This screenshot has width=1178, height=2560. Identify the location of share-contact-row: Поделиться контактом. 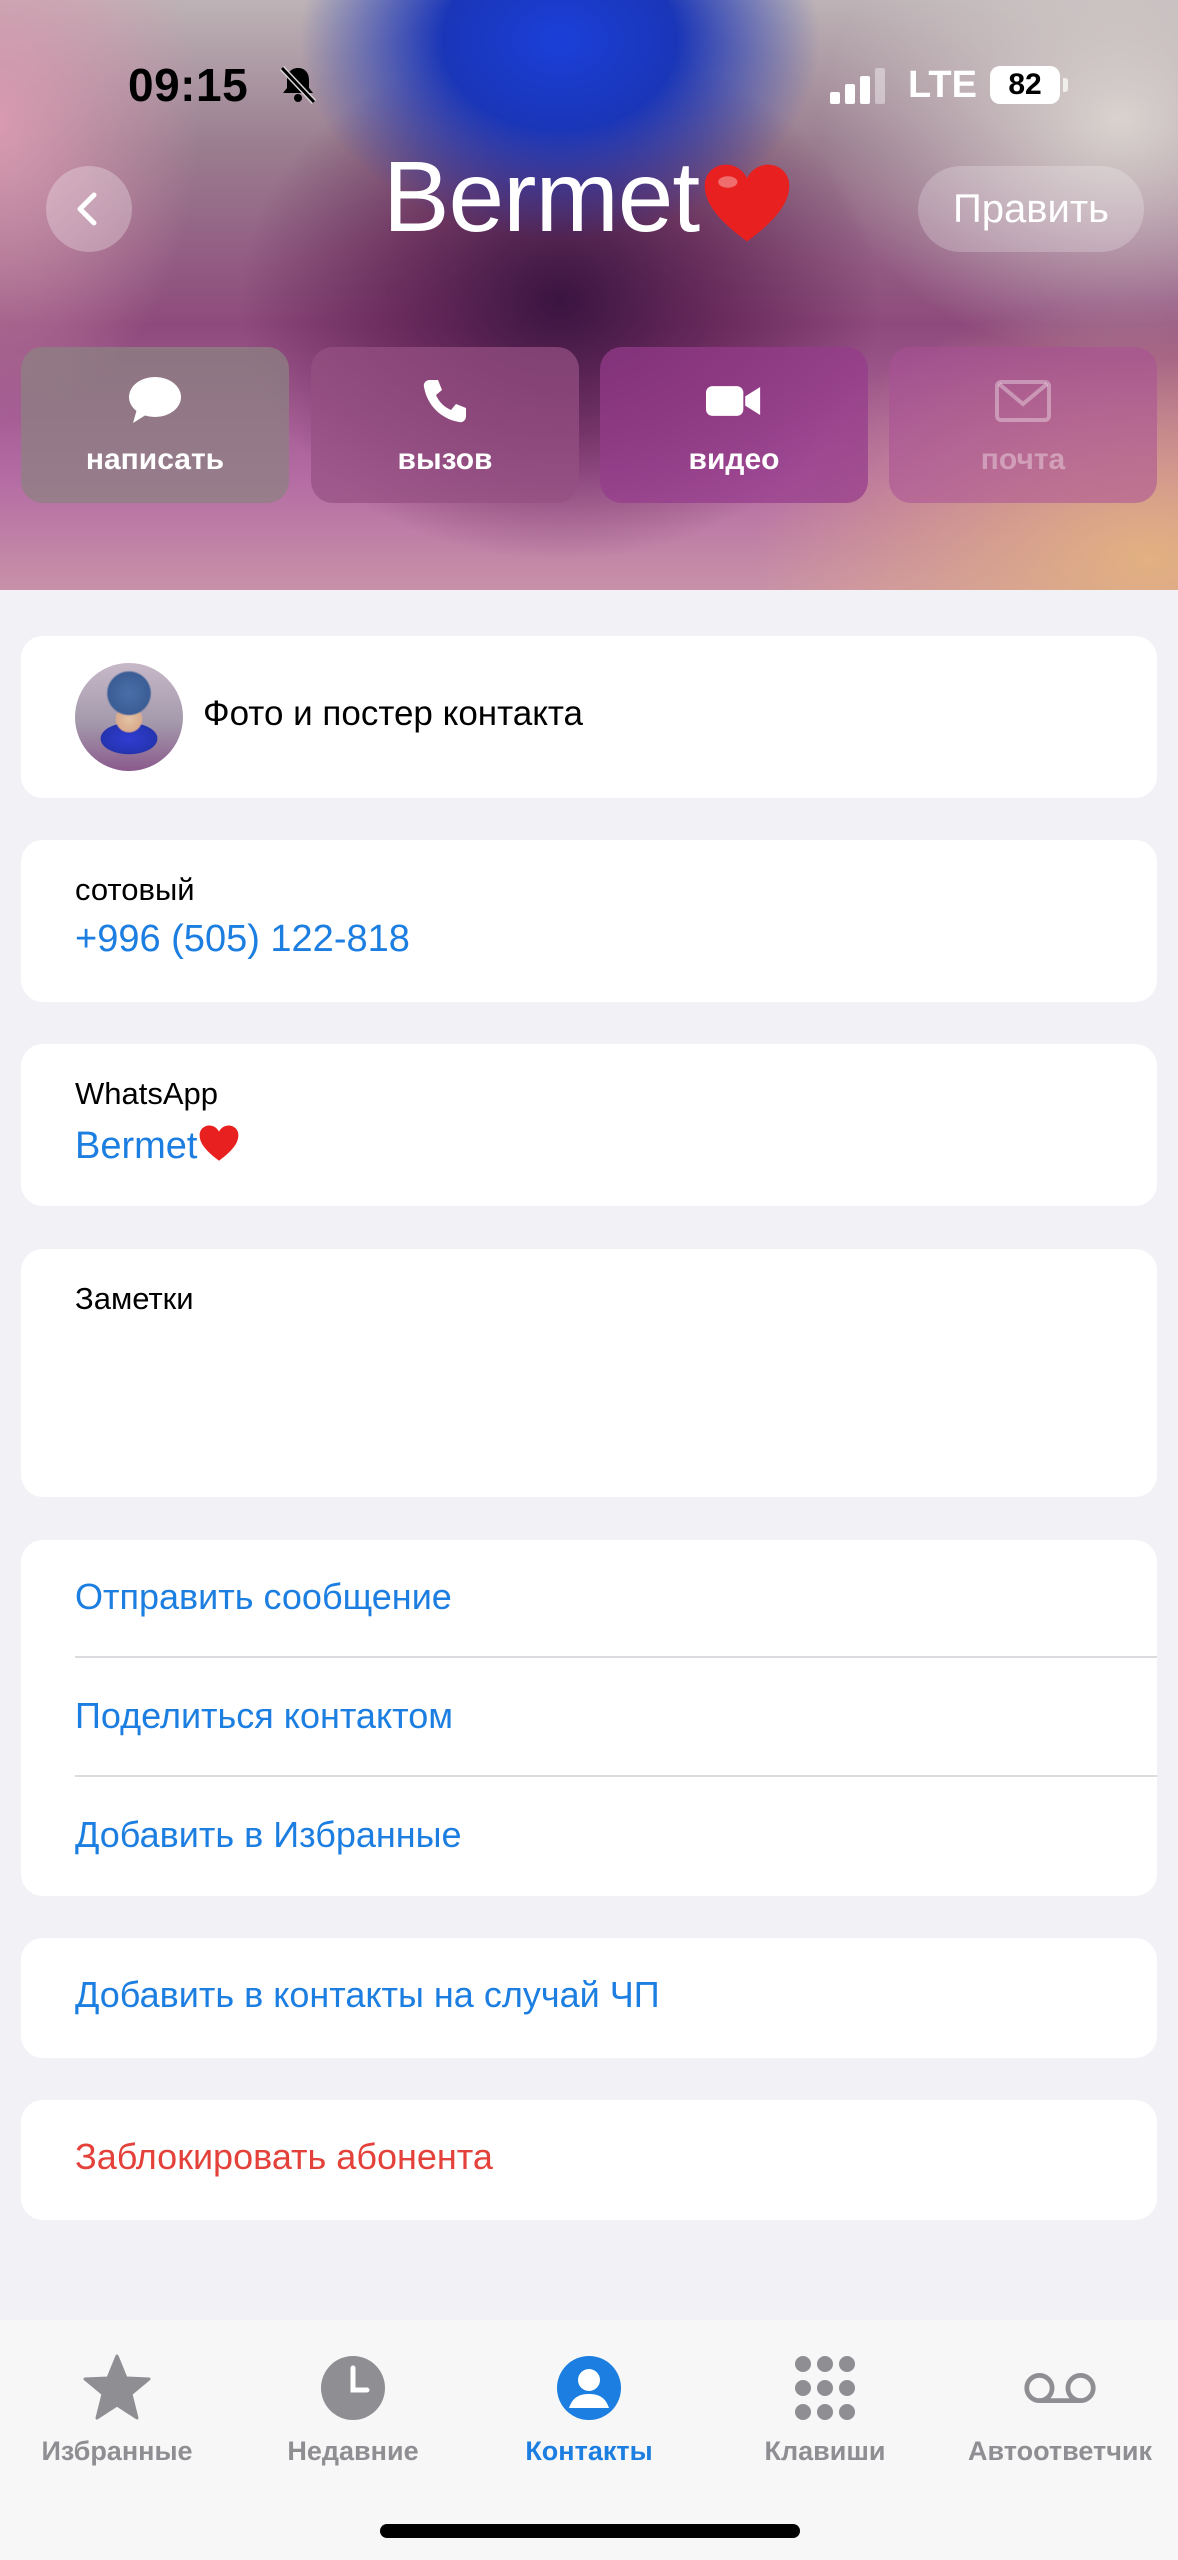
(616, 1718).